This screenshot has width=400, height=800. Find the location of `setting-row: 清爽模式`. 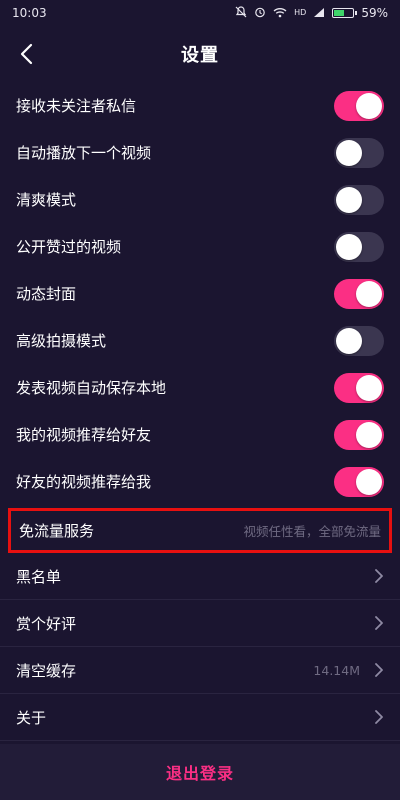

setting-row: 清爽模式 is located at coordinates (200, 199).